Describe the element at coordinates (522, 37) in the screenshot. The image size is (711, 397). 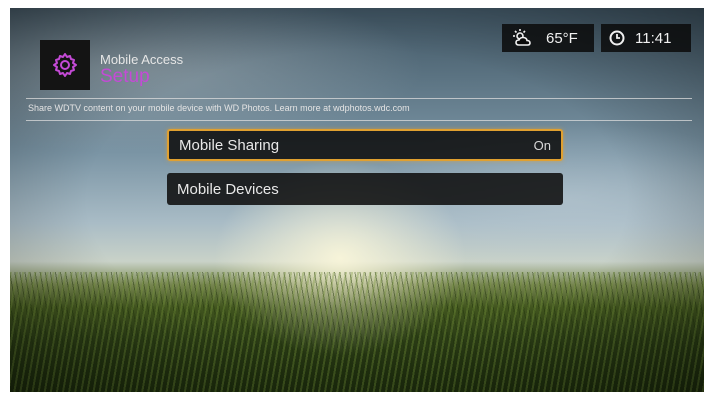
I see `partly-cloudy-icon` at that location.